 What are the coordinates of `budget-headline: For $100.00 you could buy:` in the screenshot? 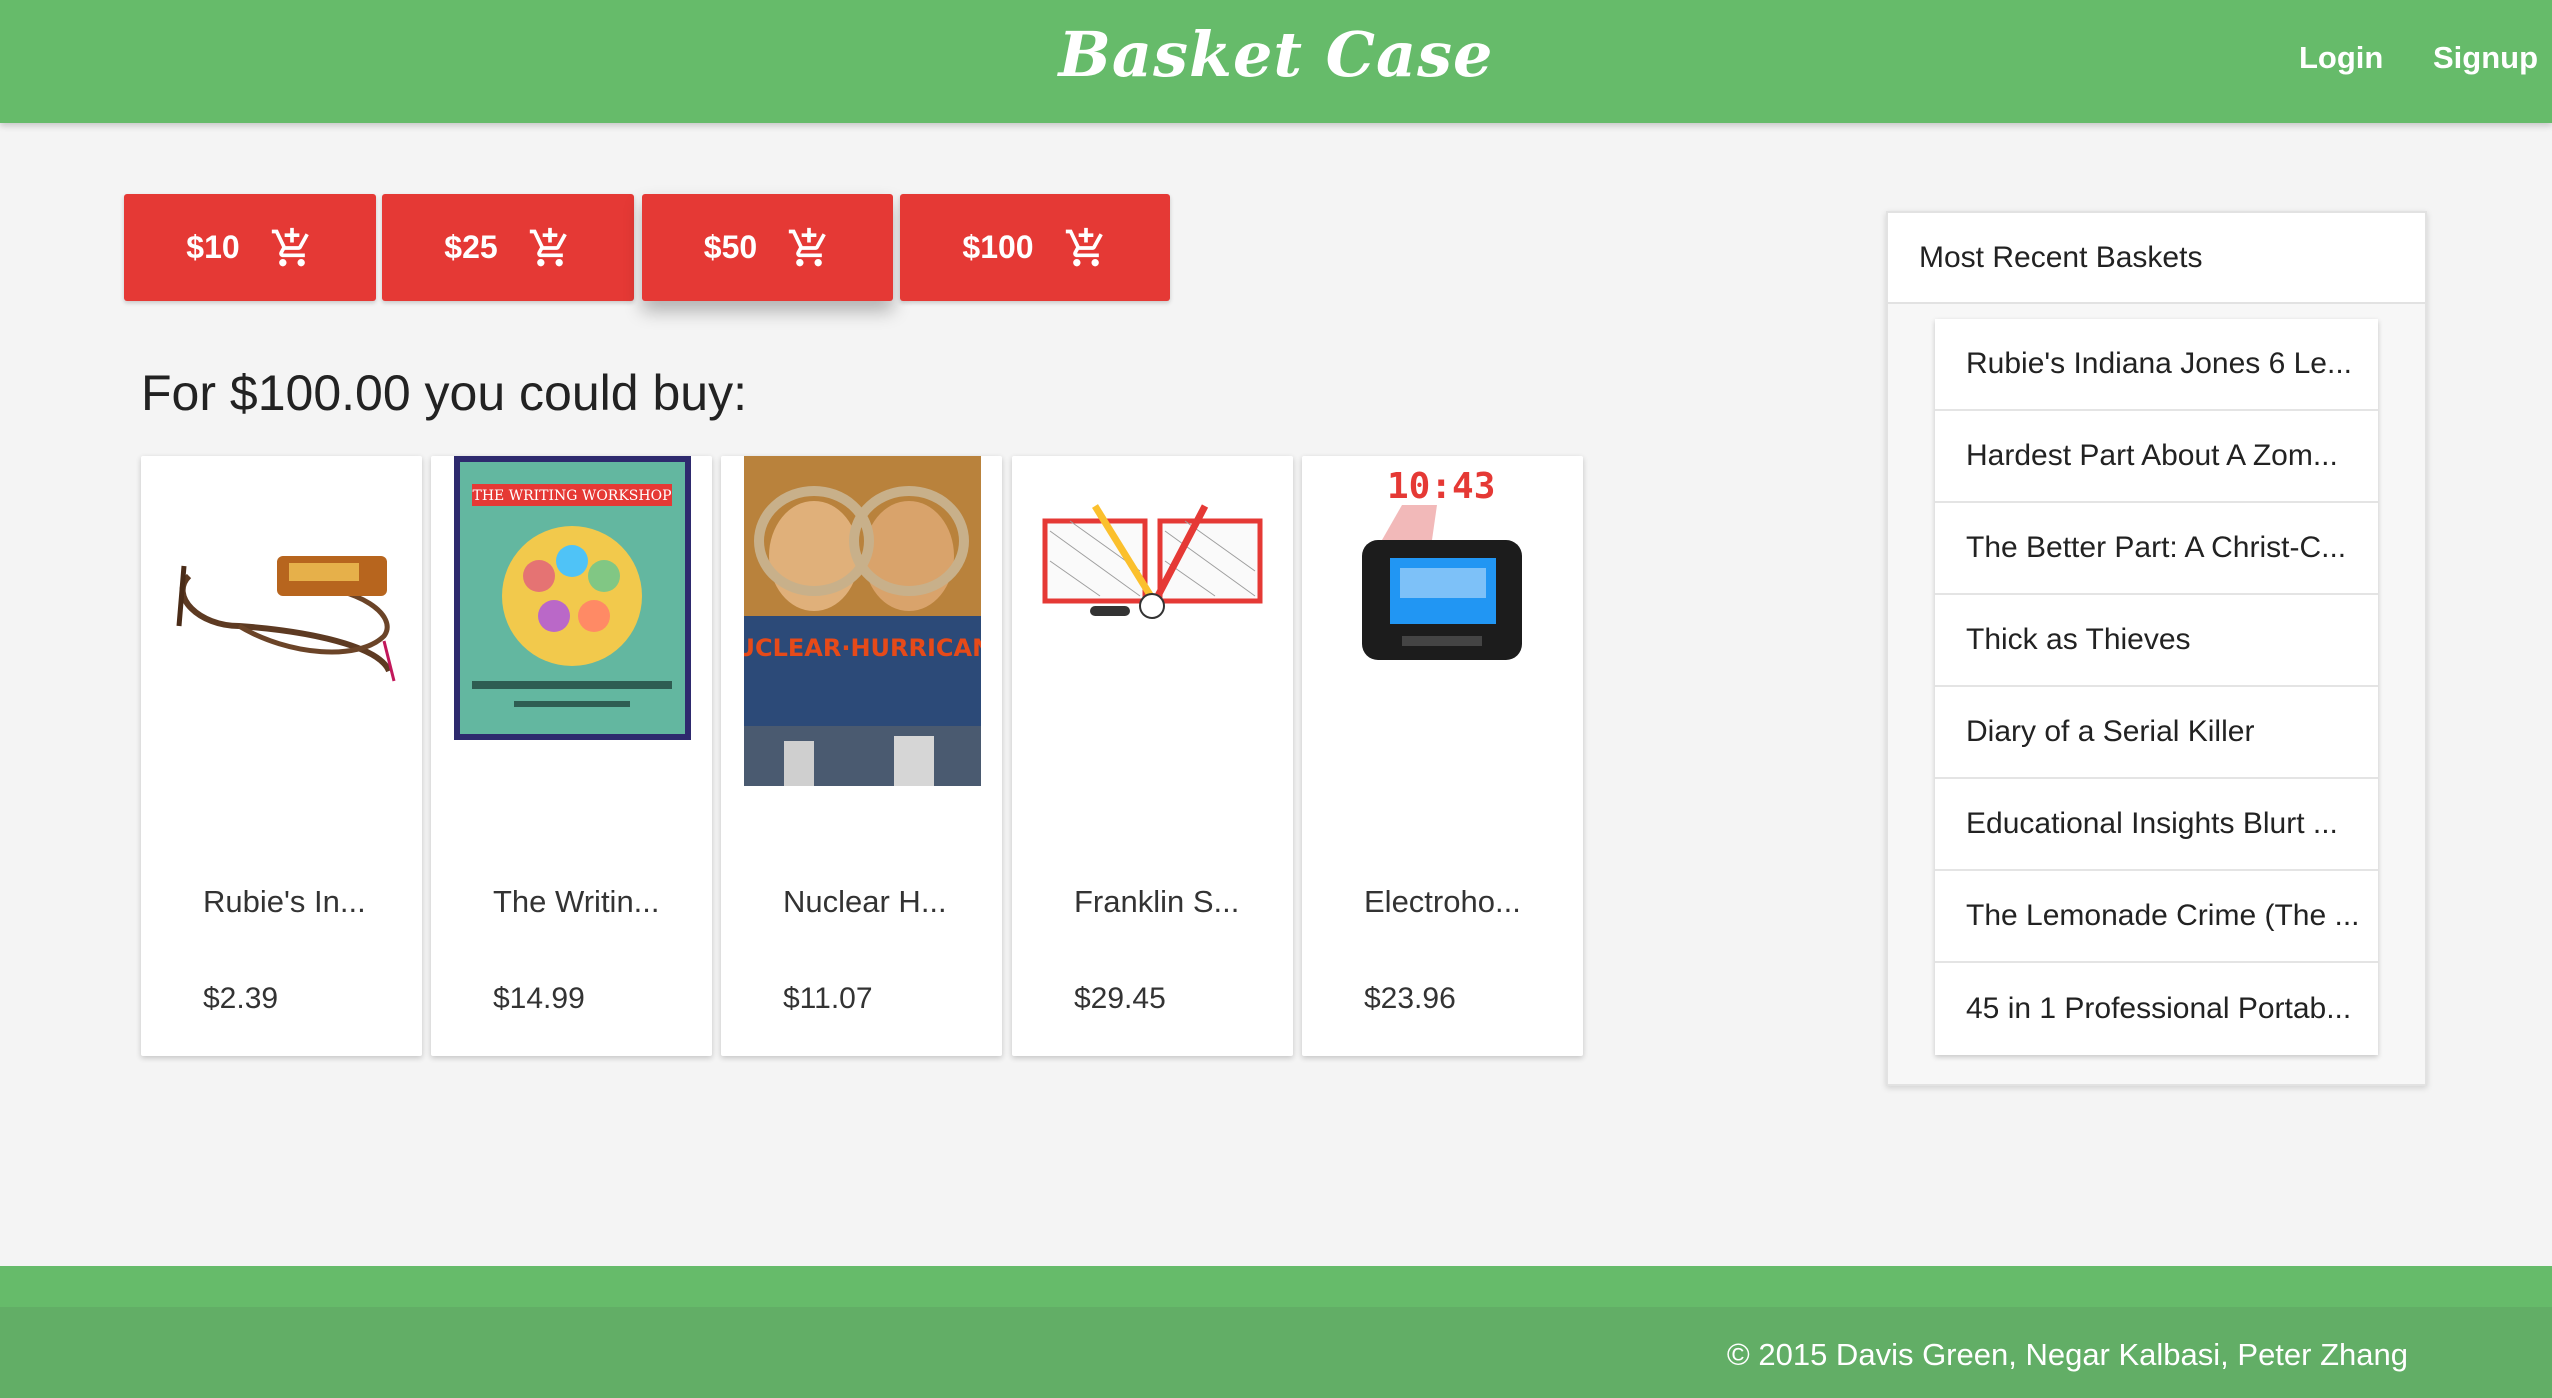 It's located at (444, 393).